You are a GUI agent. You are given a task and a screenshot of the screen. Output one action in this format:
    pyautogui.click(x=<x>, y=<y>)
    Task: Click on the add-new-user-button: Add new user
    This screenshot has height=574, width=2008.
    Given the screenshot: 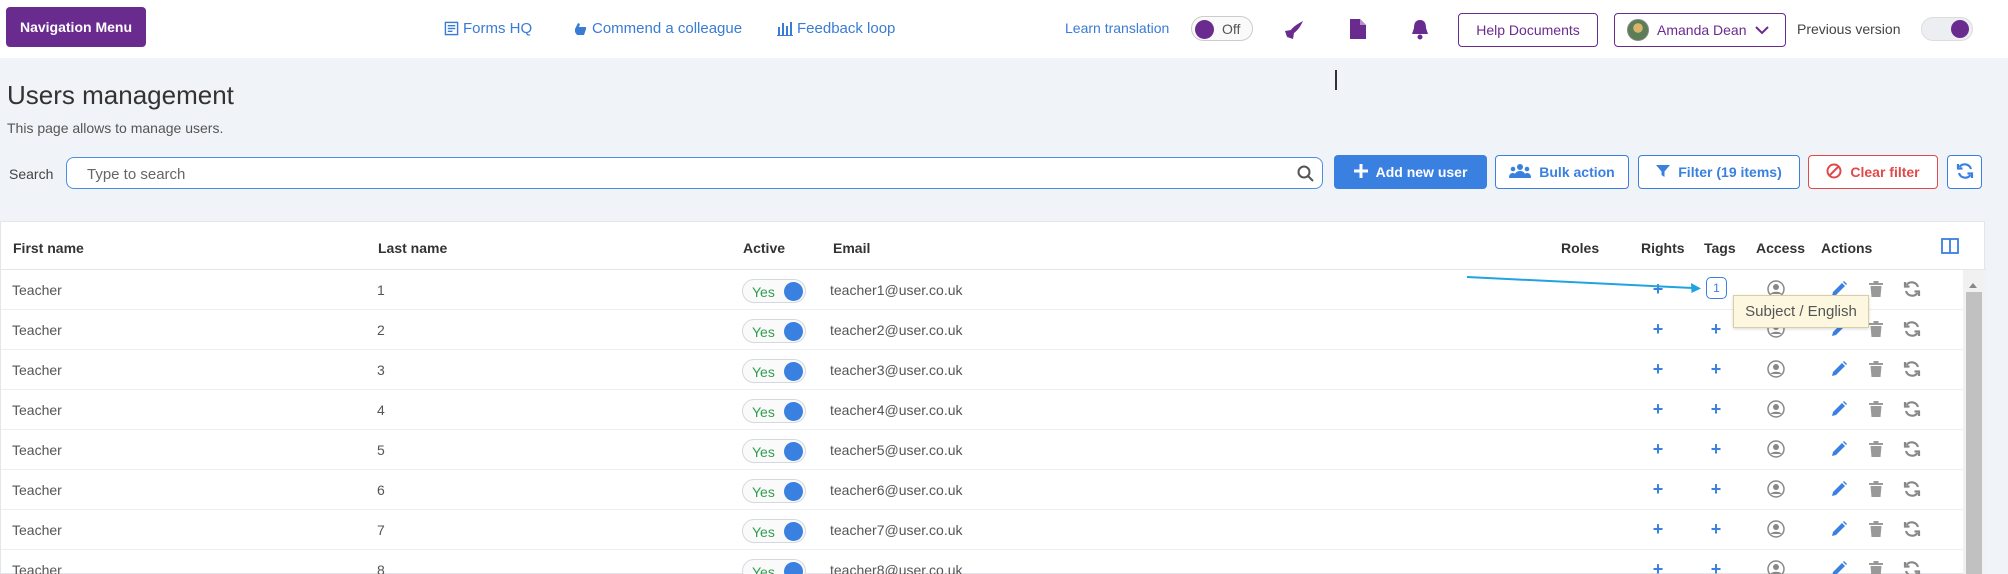 What is the action you would take?
    pyautogui.click(x=1410, y=172)
    